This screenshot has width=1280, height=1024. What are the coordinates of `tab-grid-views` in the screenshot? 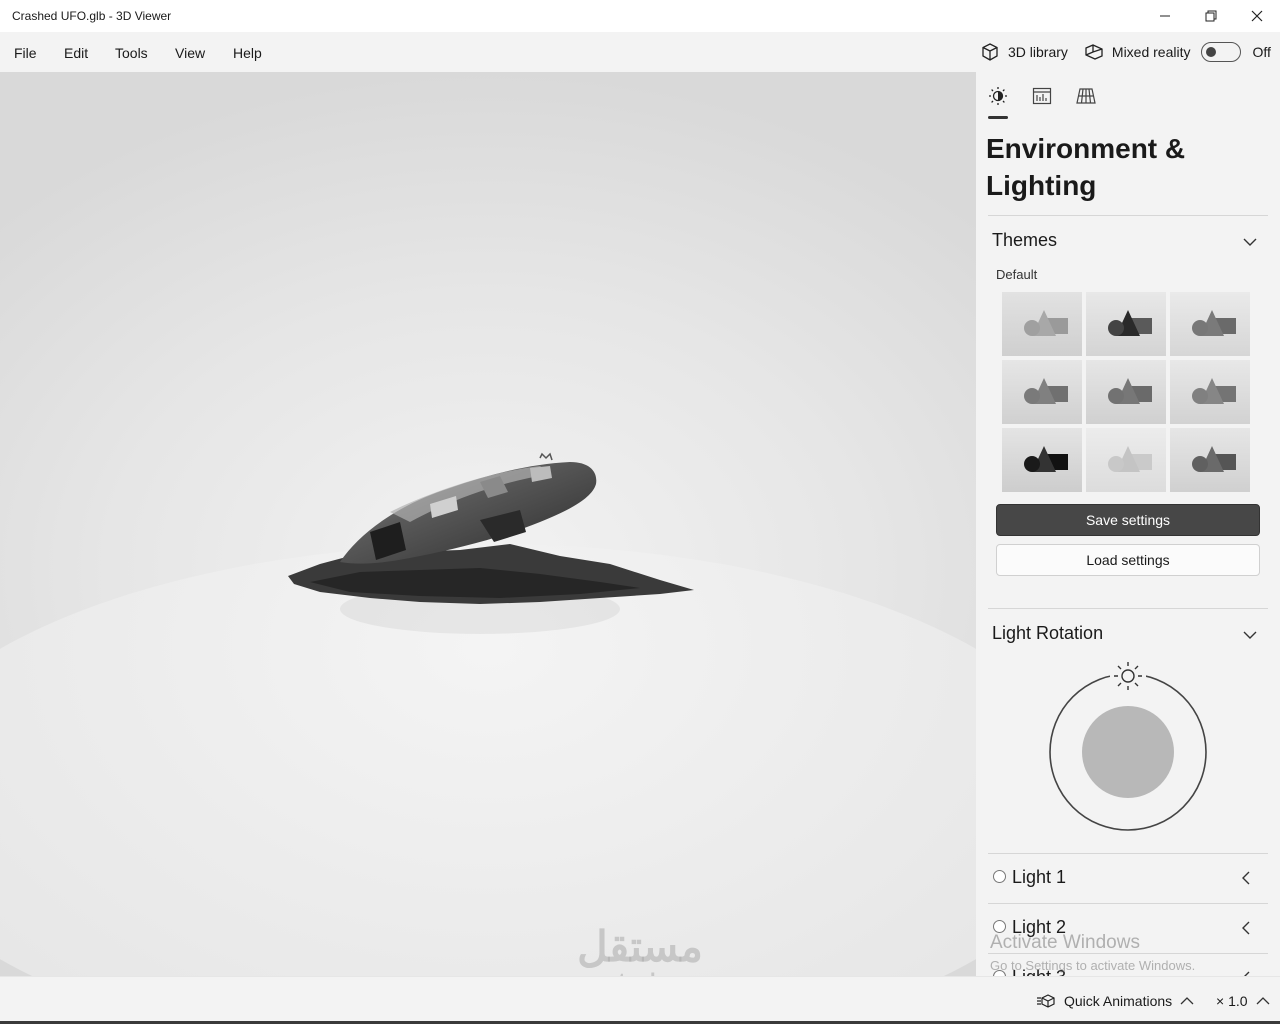 It's located at (1086, 96).